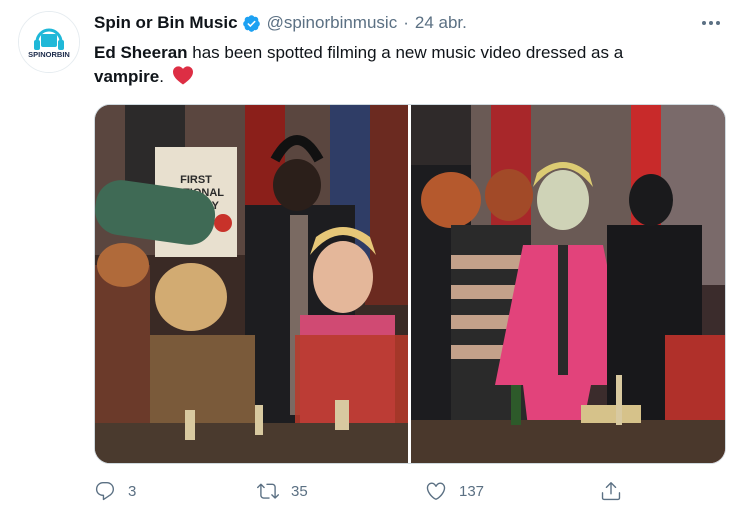 The image size is (738, 522). What do you see at coordinates (127, 76) in the screenshot?
I see `text-bold-word: vampire` at bounding box center [127, 76].